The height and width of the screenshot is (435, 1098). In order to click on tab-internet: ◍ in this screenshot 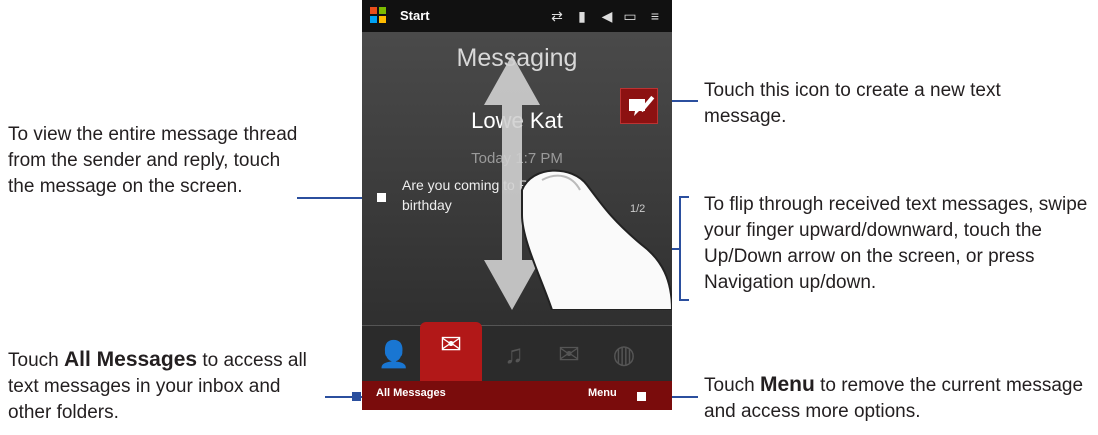, I will do `click(624, 354)`.